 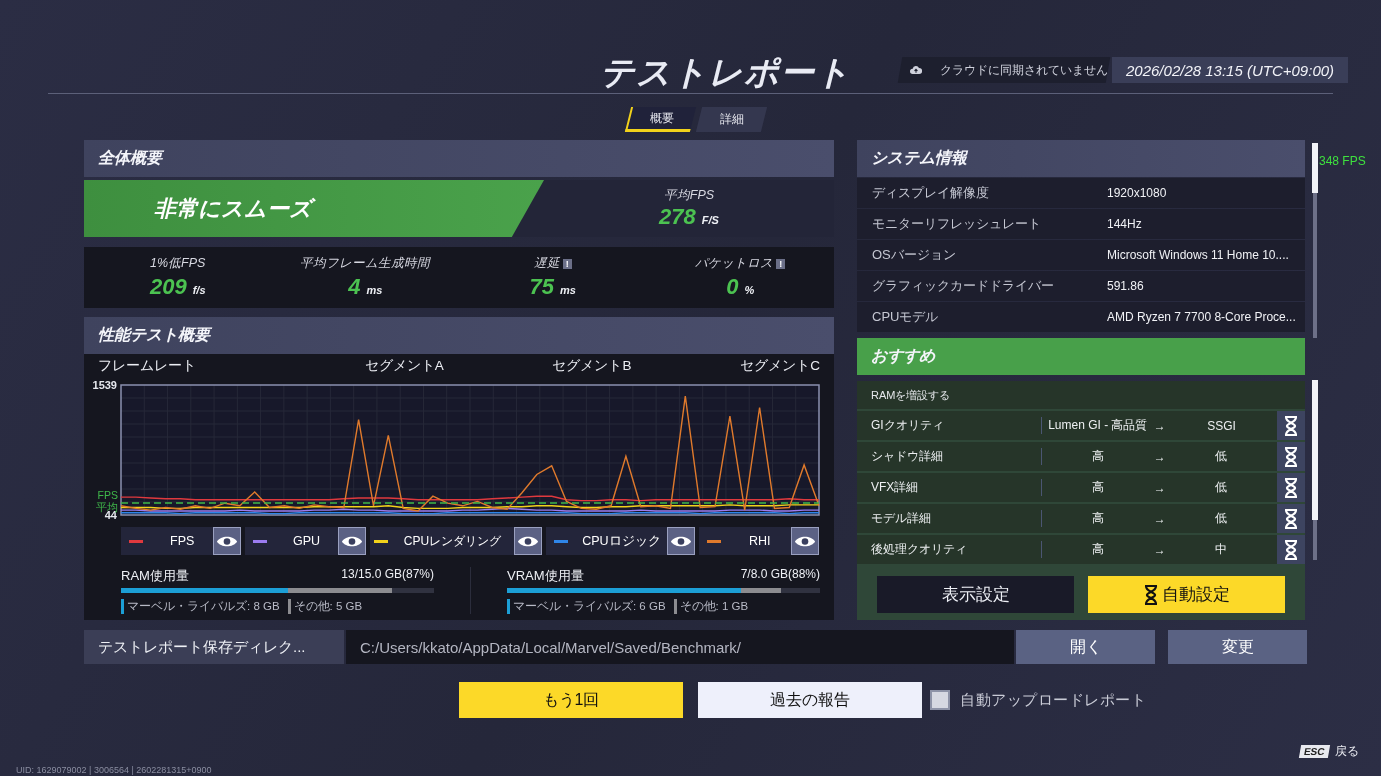 What do you see at coordinates (1081, 158) in the screenshot?
I see `section-header: システム情報` at bounding box center [1081, 158].